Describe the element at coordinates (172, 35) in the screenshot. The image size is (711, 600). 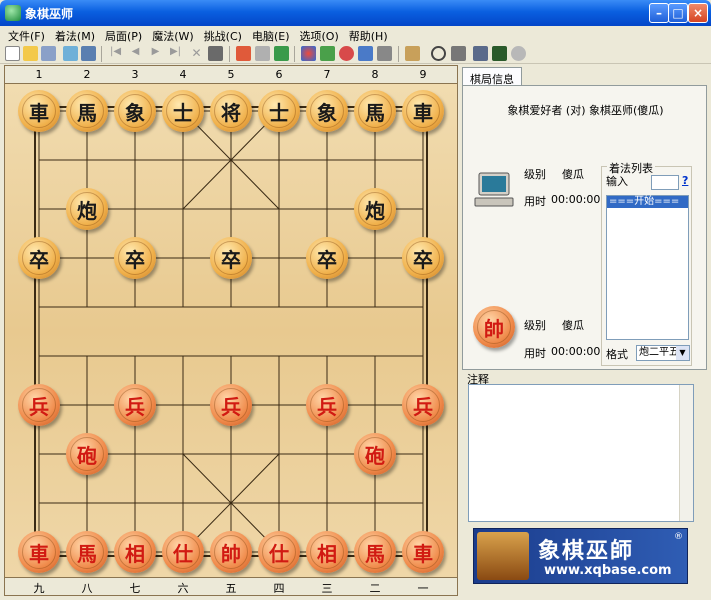
I see `menu-magic: 魔法(W)` at that location.